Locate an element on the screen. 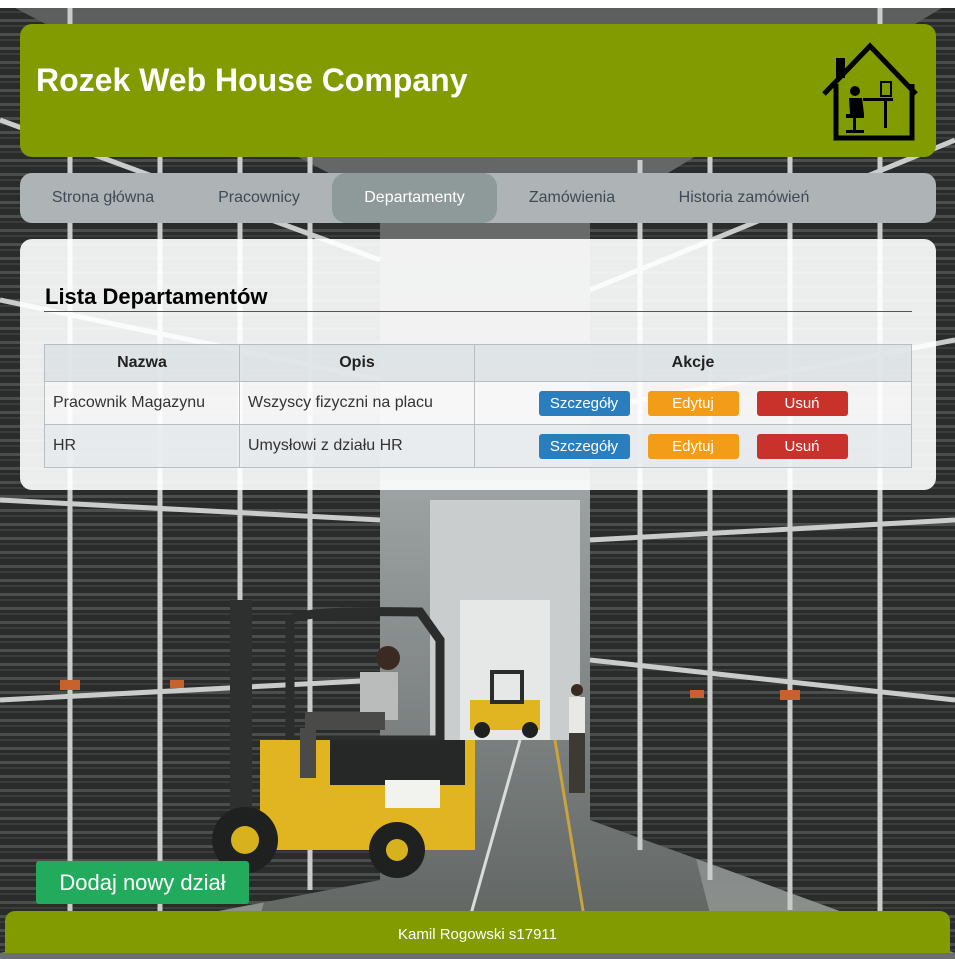 The width and height of the screenshot is (955, 959). site-footer: Kamil Rogowski s17911 is located at coordinates (477, 932).